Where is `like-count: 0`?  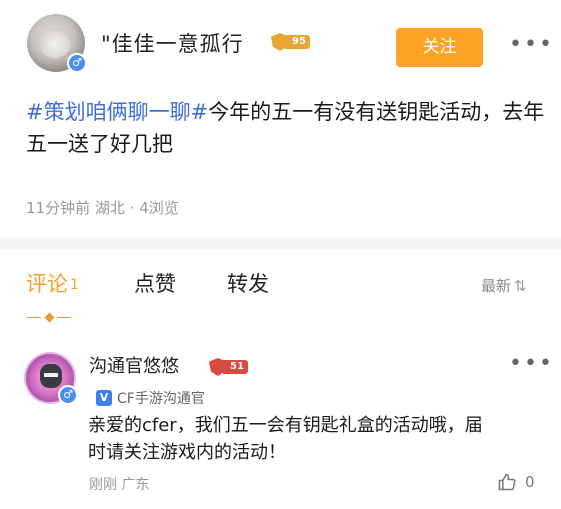
like-count: 0 is located at coordinates (530, 482).